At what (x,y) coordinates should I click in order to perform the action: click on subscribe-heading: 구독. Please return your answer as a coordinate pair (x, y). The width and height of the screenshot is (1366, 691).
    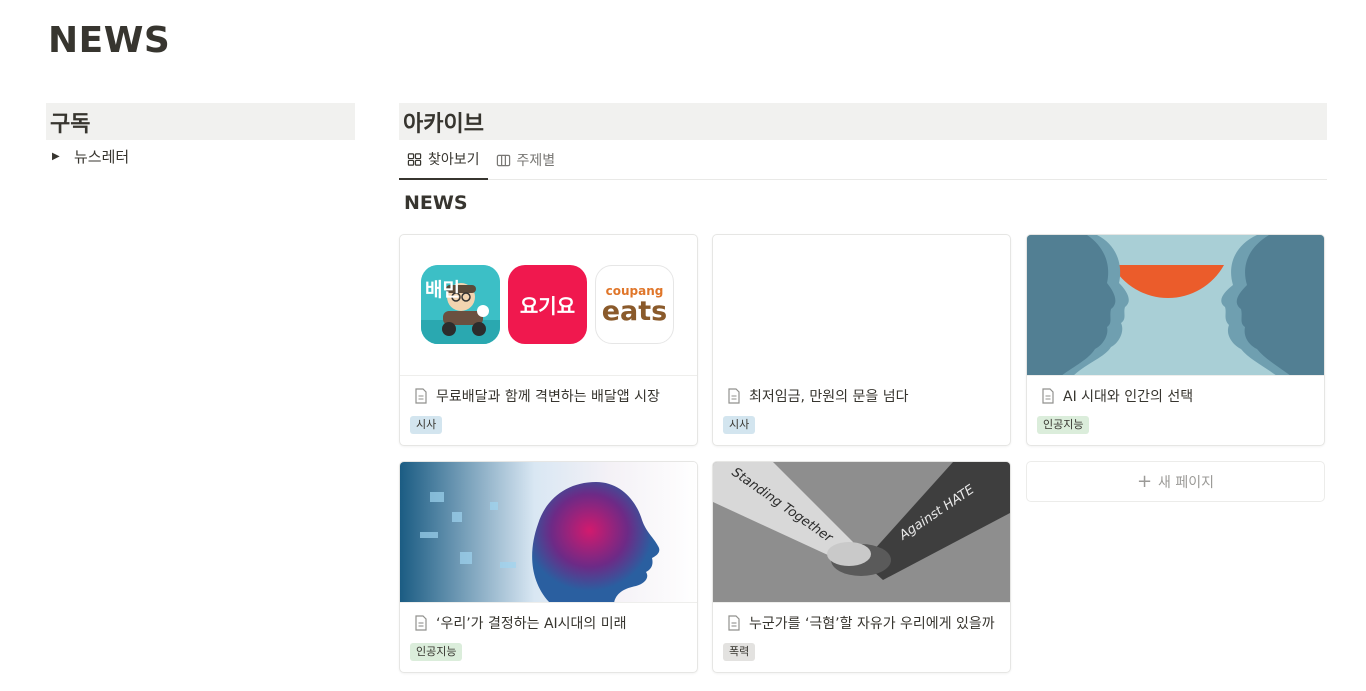
    Looking at the image, I should click on (200, 121).